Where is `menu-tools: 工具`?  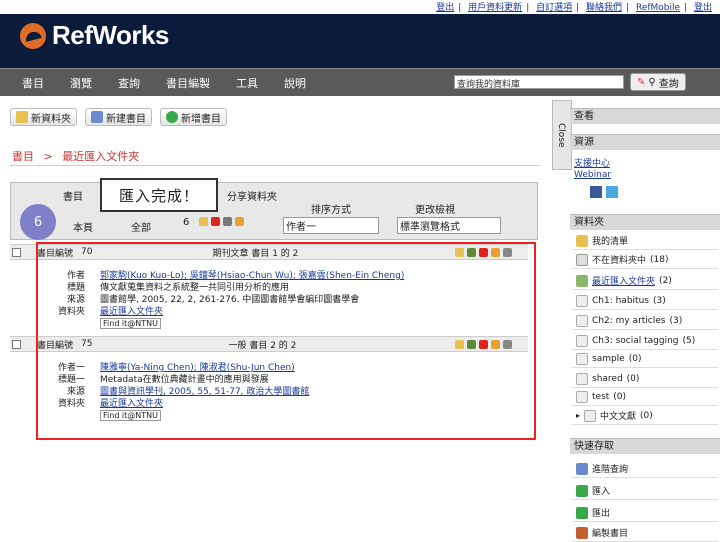
menu-tools: 工具 is located at coordinates (247, 83).